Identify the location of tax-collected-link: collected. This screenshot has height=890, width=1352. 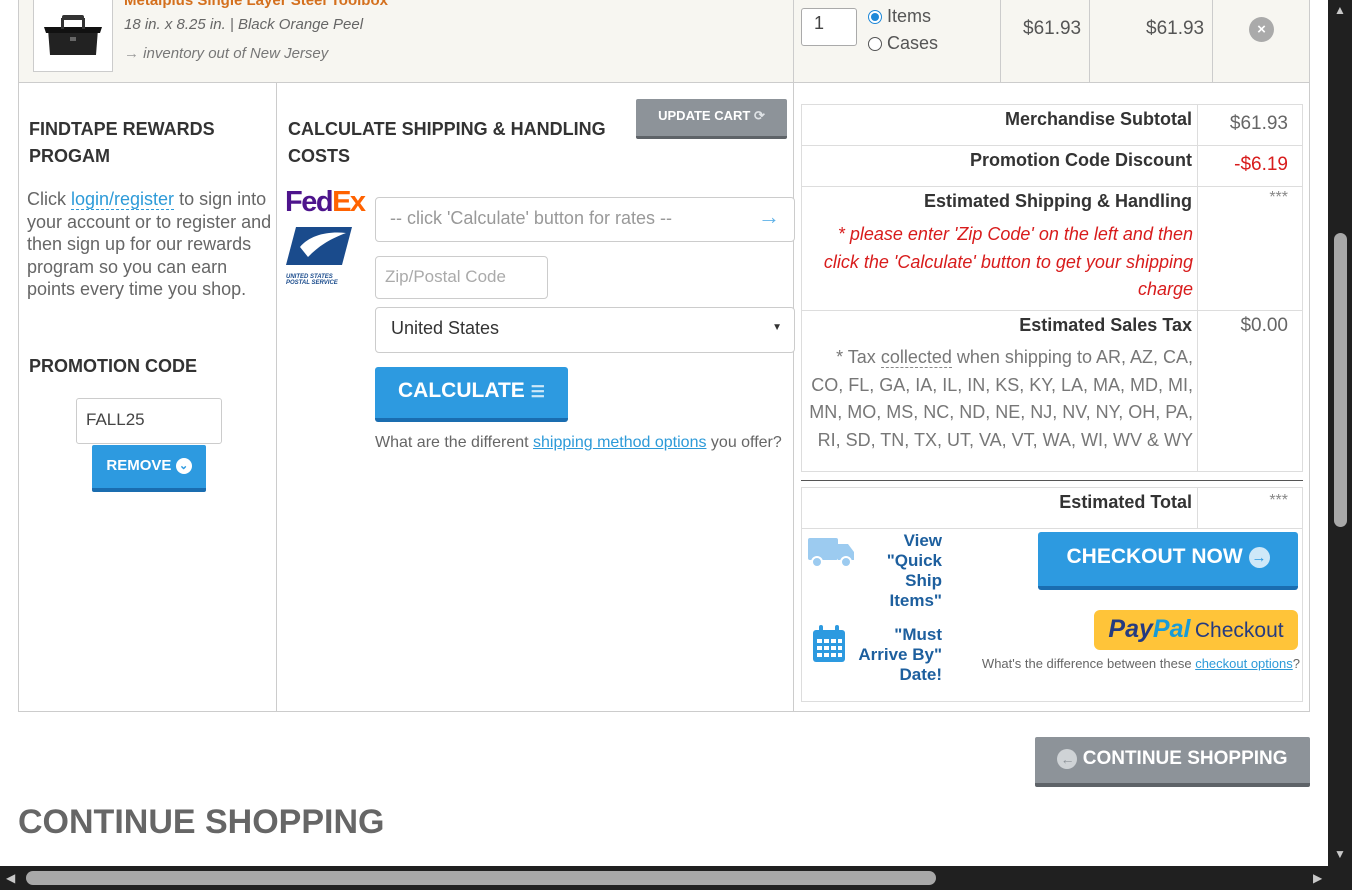
(916, 357).